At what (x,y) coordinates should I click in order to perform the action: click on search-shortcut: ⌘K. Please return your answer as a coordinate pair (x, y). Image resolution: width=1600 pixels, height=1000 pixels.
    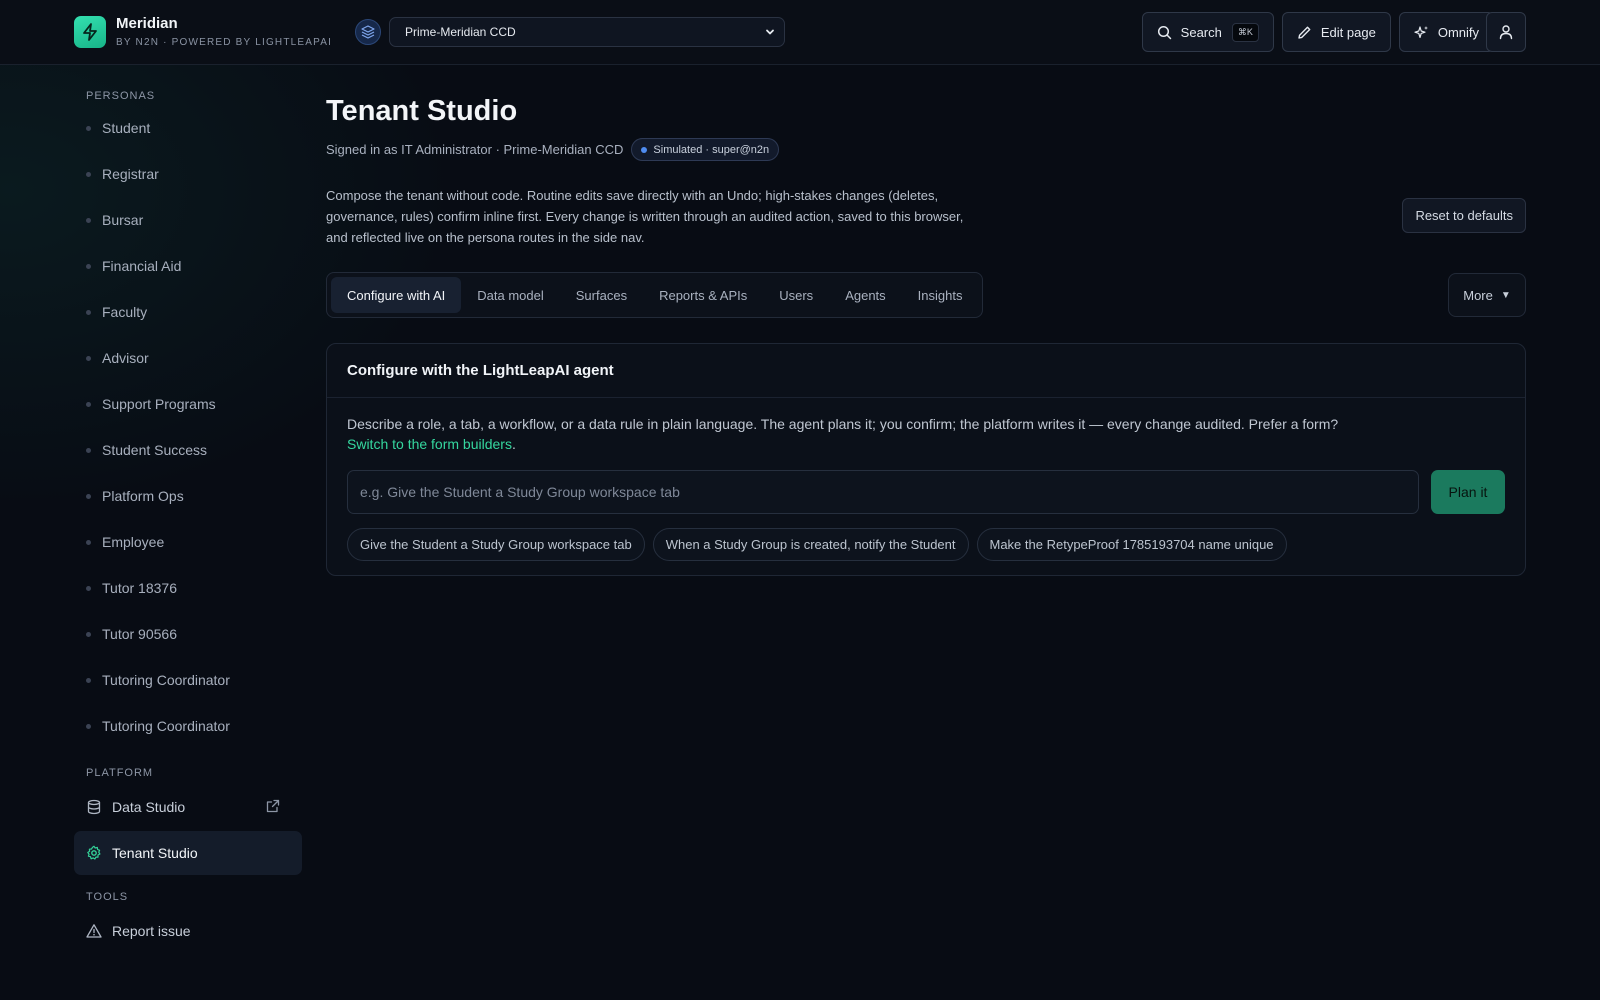
    Looking at the image, I should click on (1245, 32).